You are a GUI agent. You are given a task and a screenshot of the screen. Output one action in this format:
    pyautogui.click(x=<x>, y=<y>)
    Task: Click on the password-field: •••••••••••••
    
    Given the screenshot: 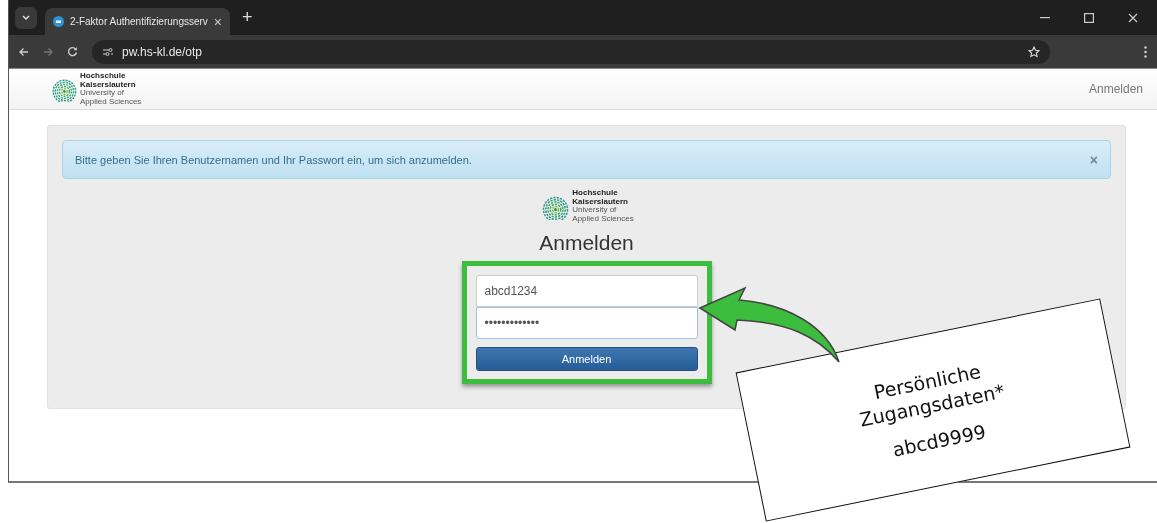 What is the action you would take?
    pyautogui.click(x=586, y=323)
    